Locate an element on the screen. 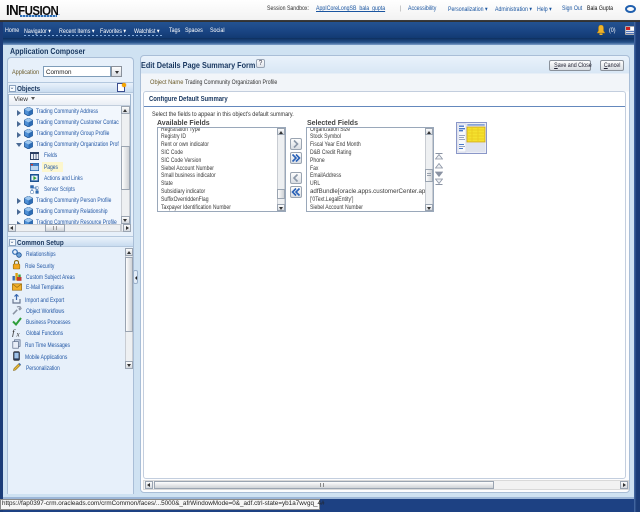 The width and height of the screenshot is (640, 512). svg-text: f is located at coordinates (14, 332).